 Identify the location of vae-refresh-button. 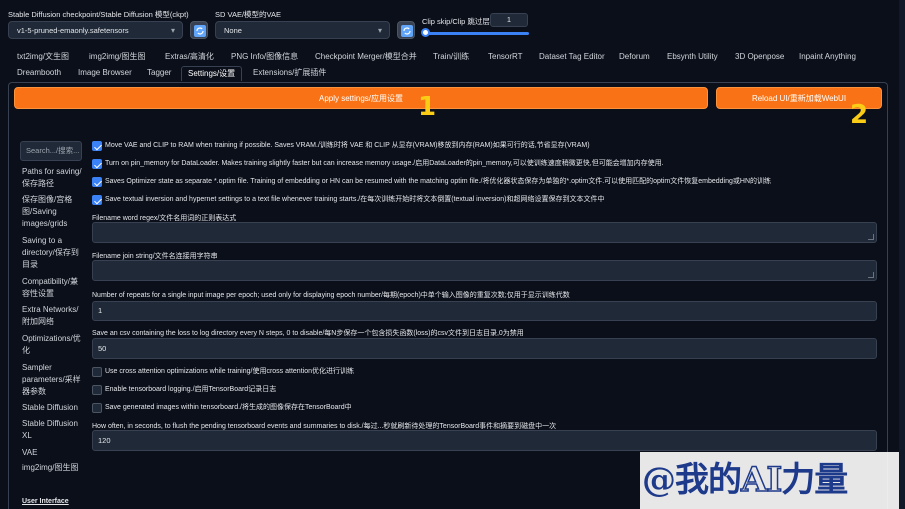
(406, 30).